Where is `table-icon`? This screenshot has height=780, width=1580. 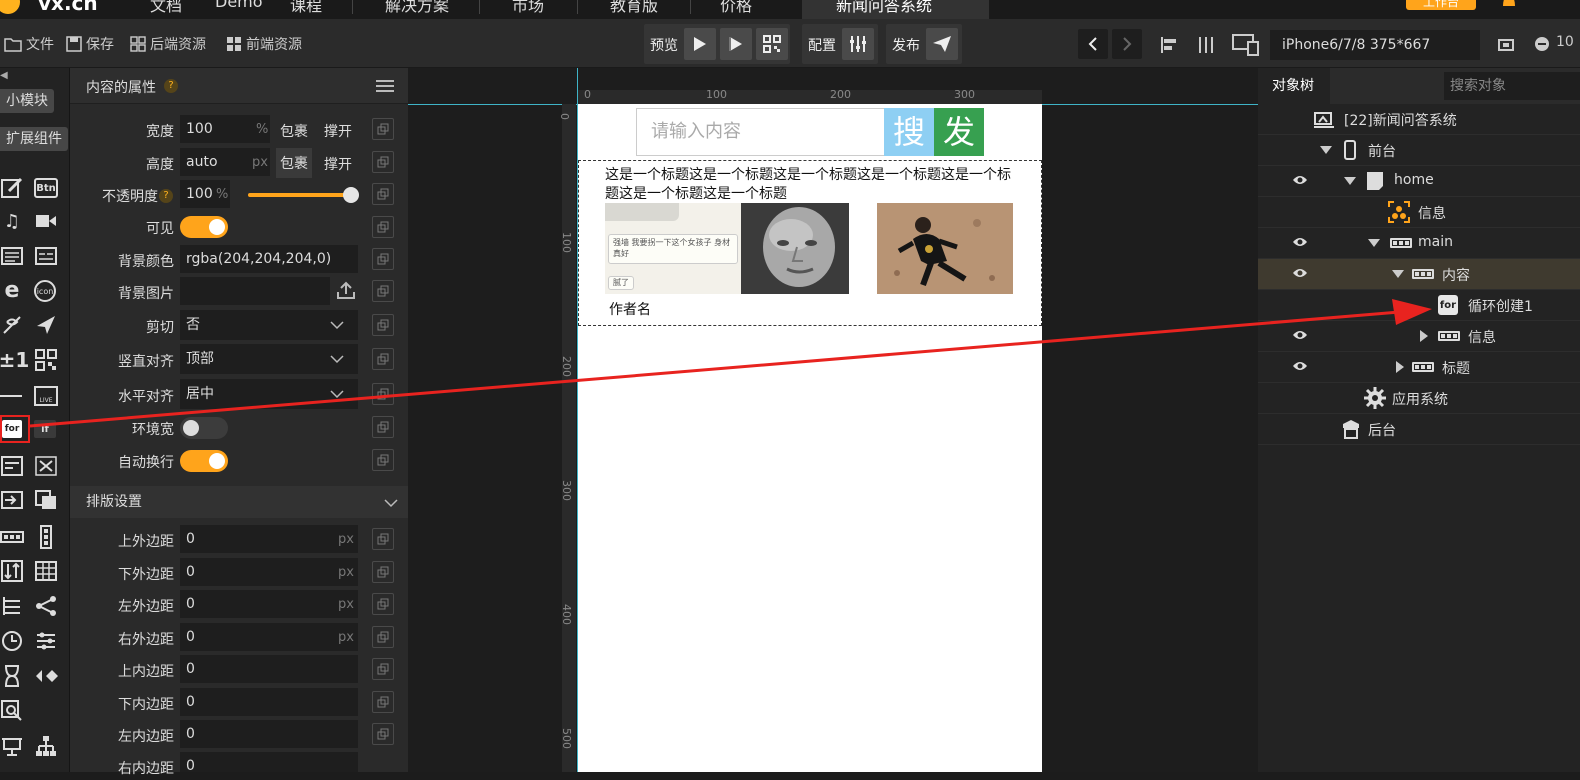 table-icon is located at coordinates (46, 571).